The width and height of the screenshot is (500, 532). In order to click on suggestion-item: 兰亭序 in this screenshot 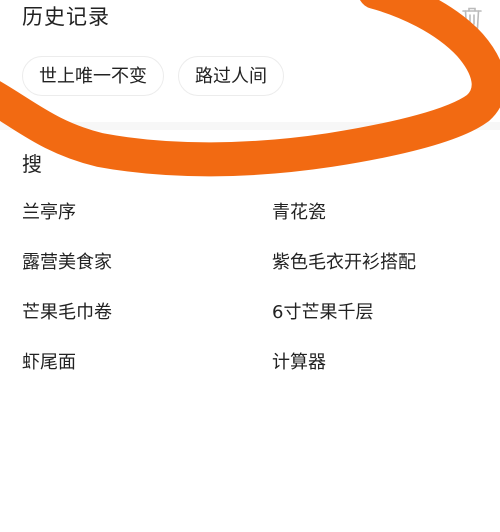, I will do `click(147, 223)`.